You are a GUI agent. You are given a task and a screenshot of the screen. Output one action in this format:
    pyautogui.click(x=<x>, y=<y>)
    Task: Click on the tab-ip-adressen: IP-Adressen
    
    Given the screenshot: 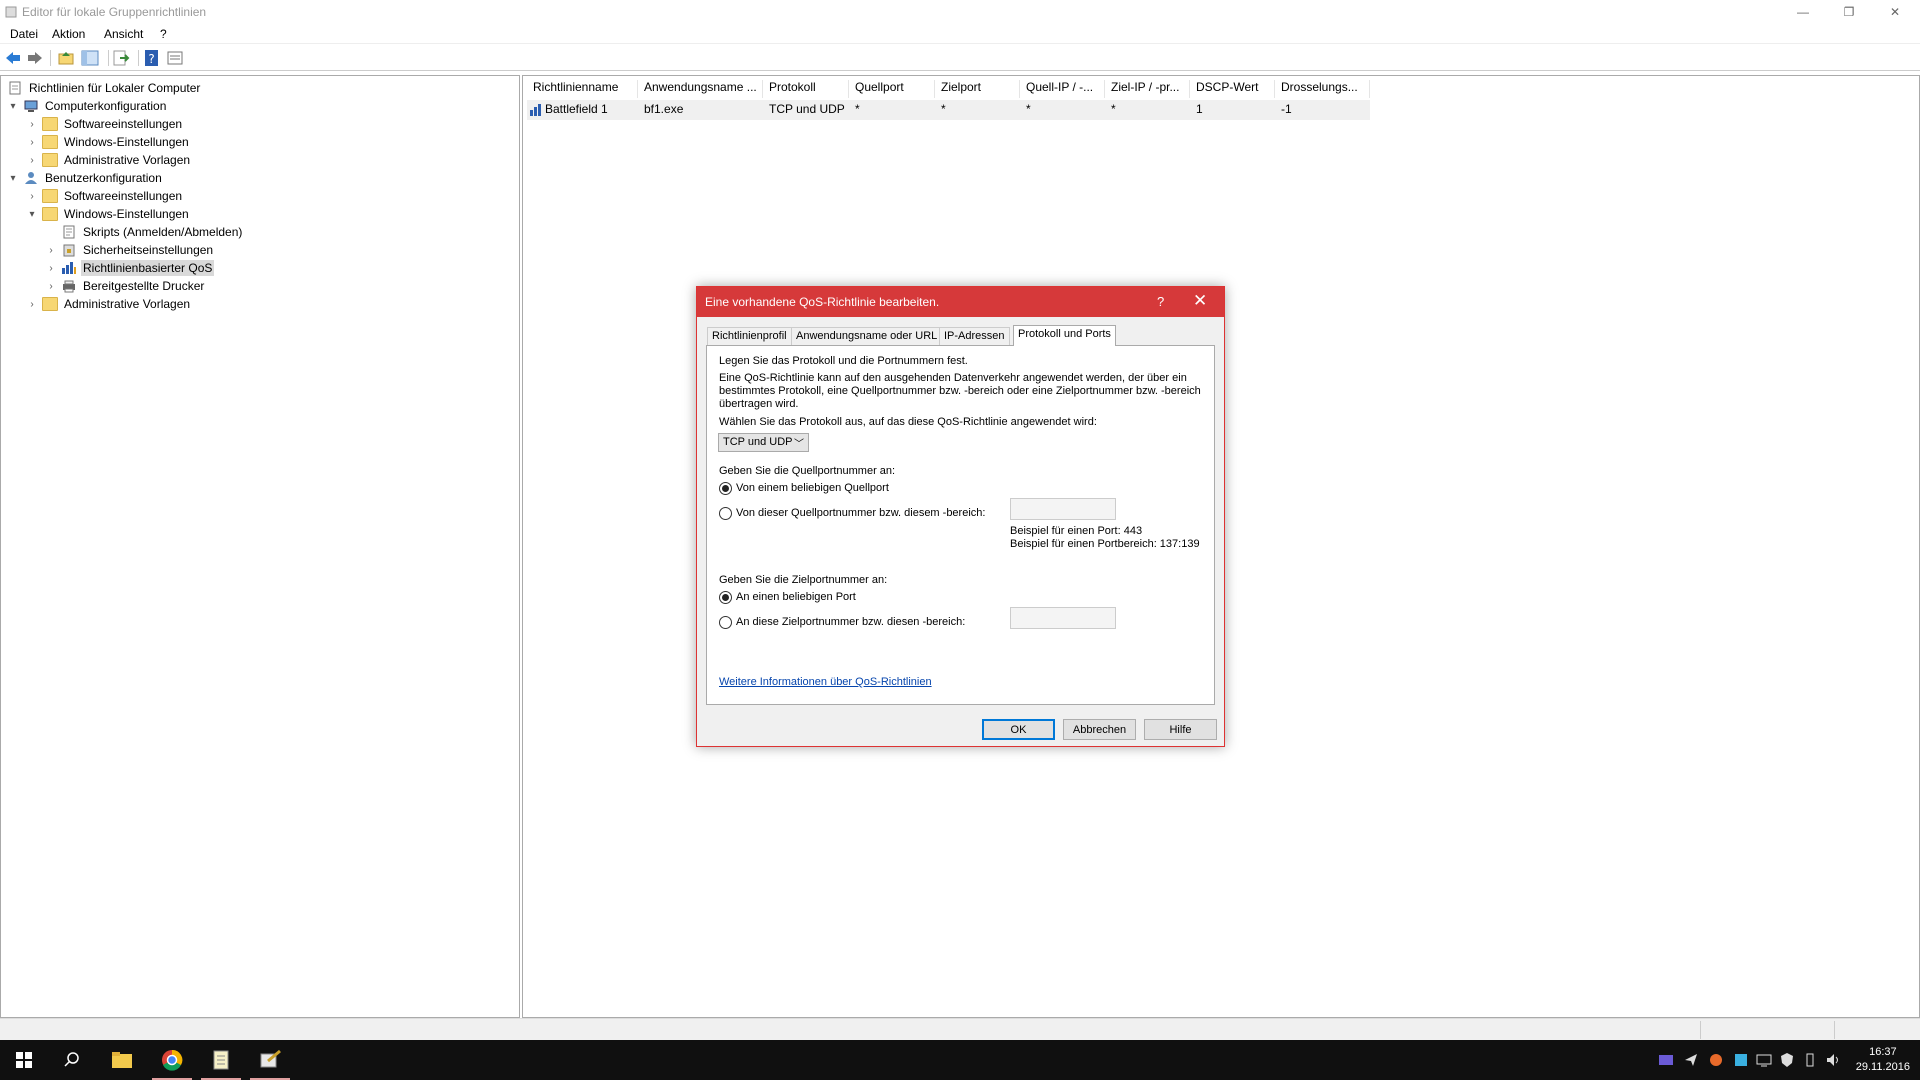 What is the action you would take?
    pyautogui.click(x=974, y=336)
    